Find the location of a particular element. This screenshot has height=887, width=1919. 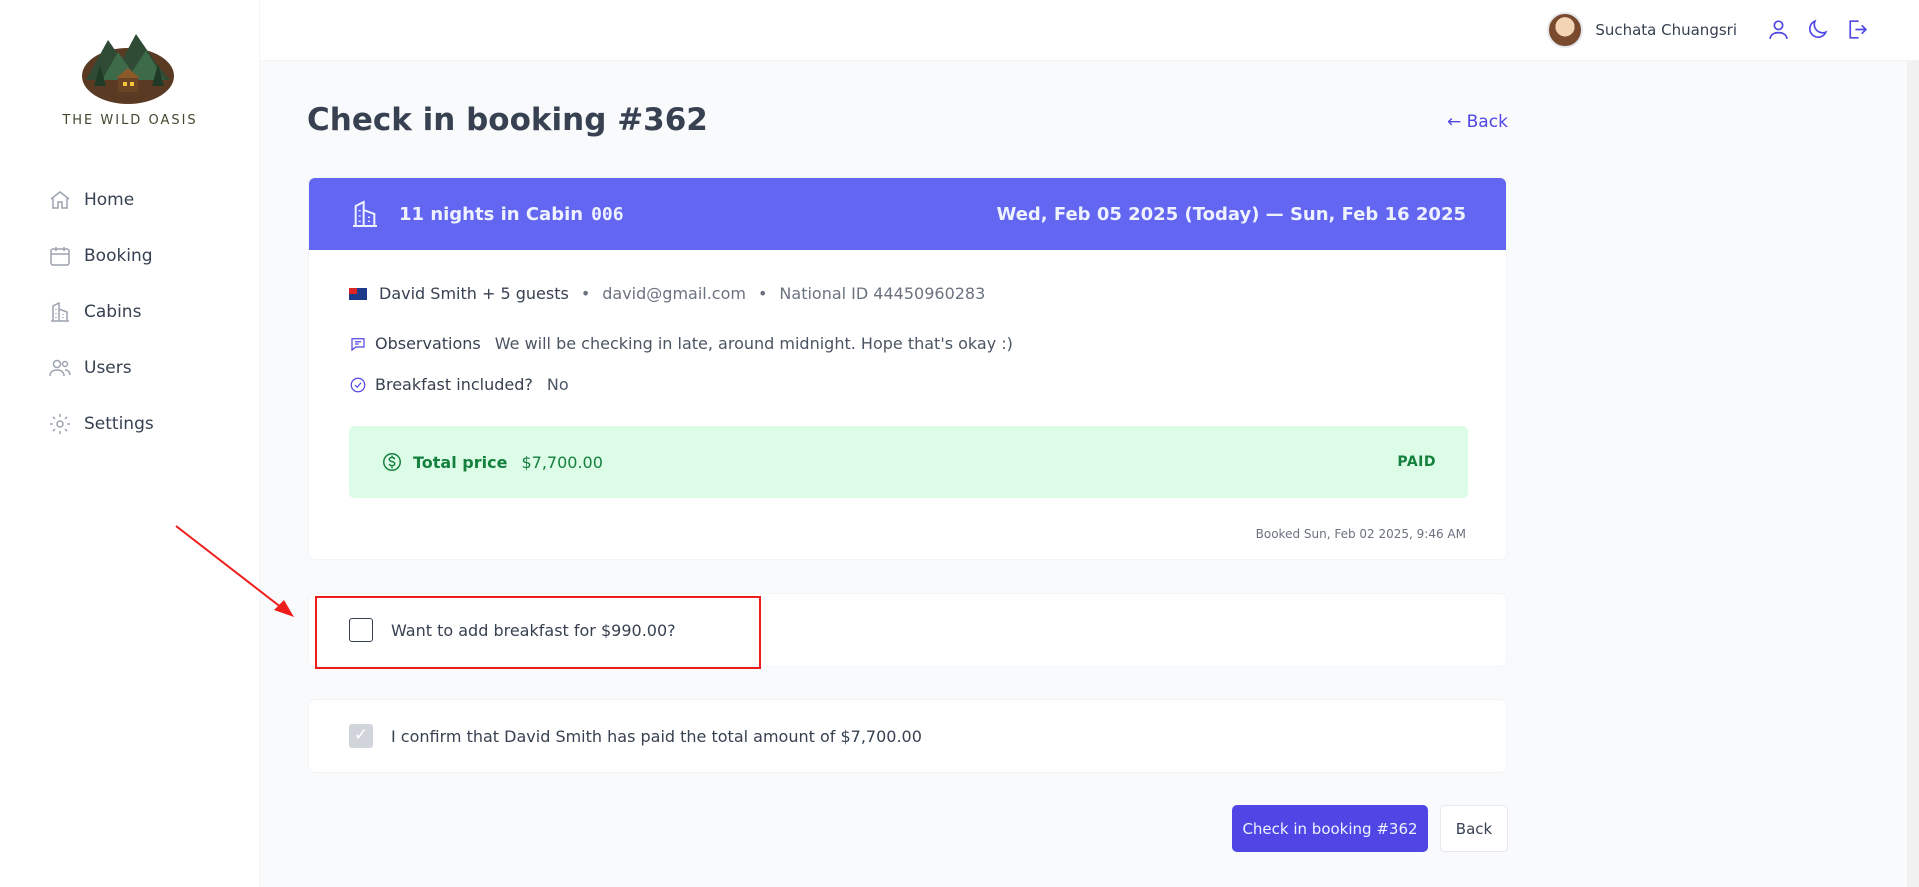

dollar-circle-icon is located at coordinates (392, 462).